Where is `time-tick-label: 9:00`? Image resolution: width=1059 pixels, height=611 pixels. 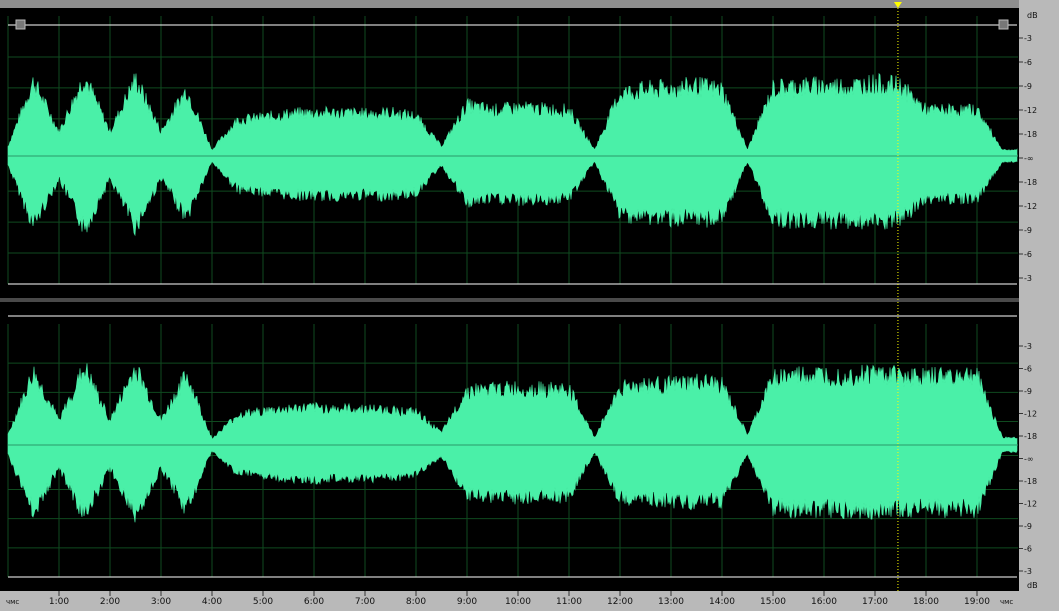
time-tick-label: 9:00 is located at coordinates (467, 602).